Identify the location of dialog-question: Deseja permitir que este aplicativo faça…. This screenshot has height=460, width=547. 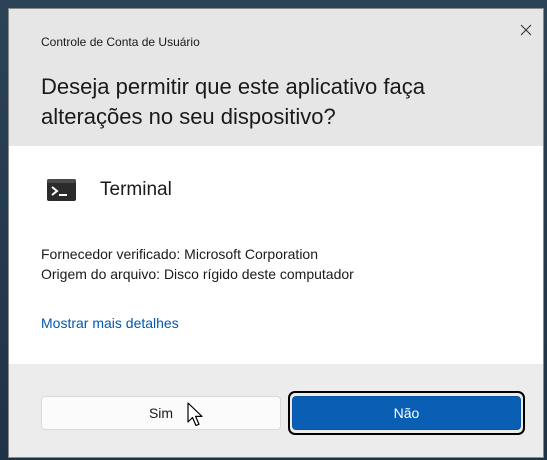
(233, 101).